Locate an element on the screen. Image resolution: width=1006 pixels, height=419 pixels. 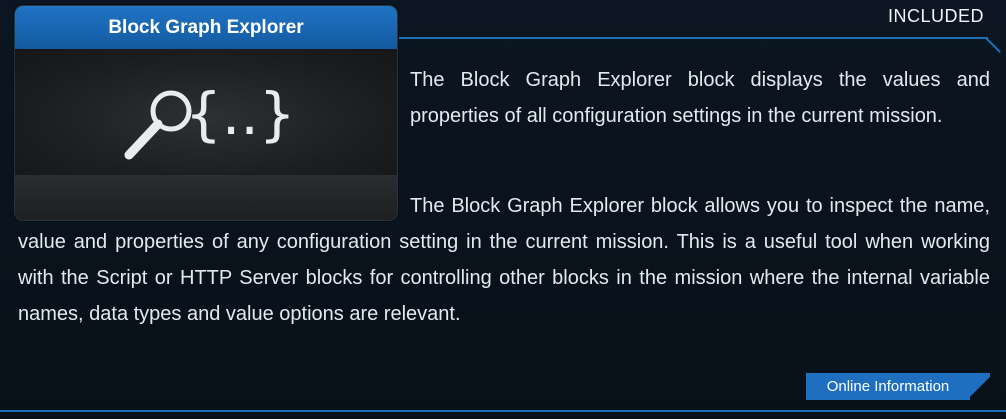
online-information-button: Online Information is located at coordinates (888, 386).